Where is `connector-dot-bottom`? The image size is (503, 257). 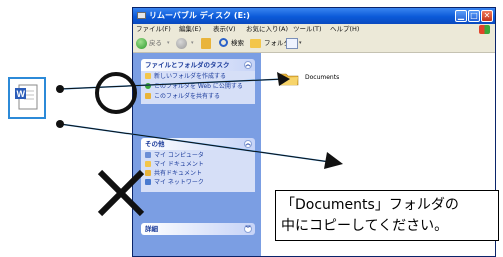 connector-dot-bottom is located at coordinates (60, 124).